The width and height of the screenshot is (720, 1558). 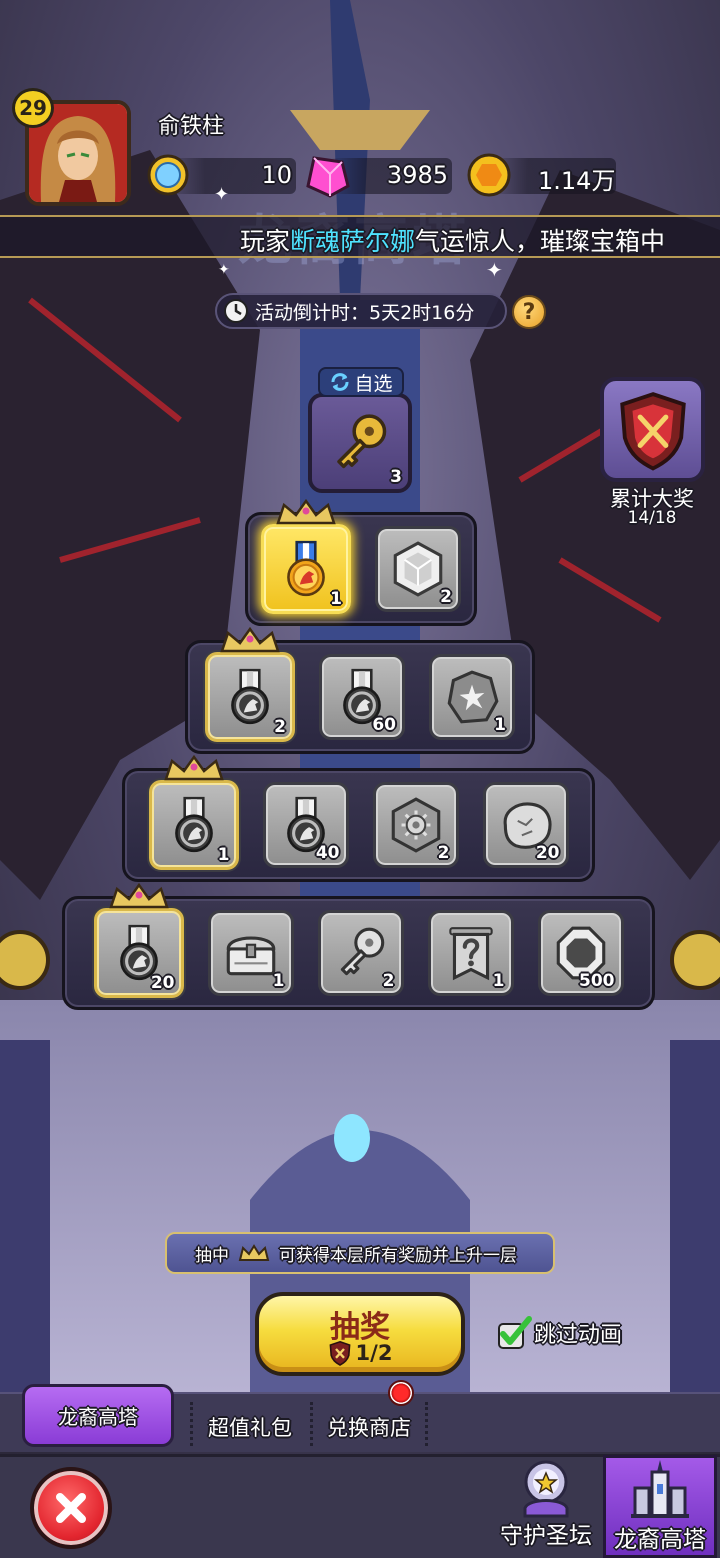 I want to click on reward-item-octagon-coin: 500, so click(x=580, y=953).